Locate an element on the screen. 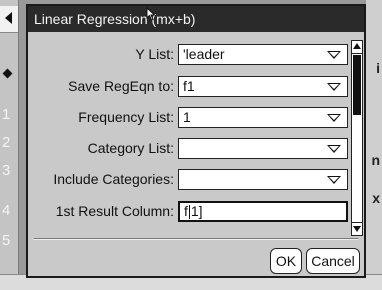 This screenshot has width=382, height=290. result-column-row: 1st Result Column: f 1] is located at coordinates (196, 211).